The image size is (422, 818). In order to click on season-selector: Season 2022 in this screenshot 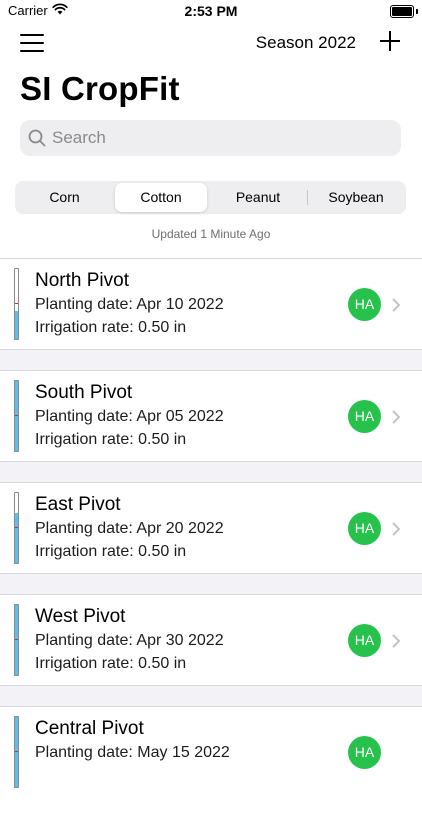, I will do `click(306, 43)`.